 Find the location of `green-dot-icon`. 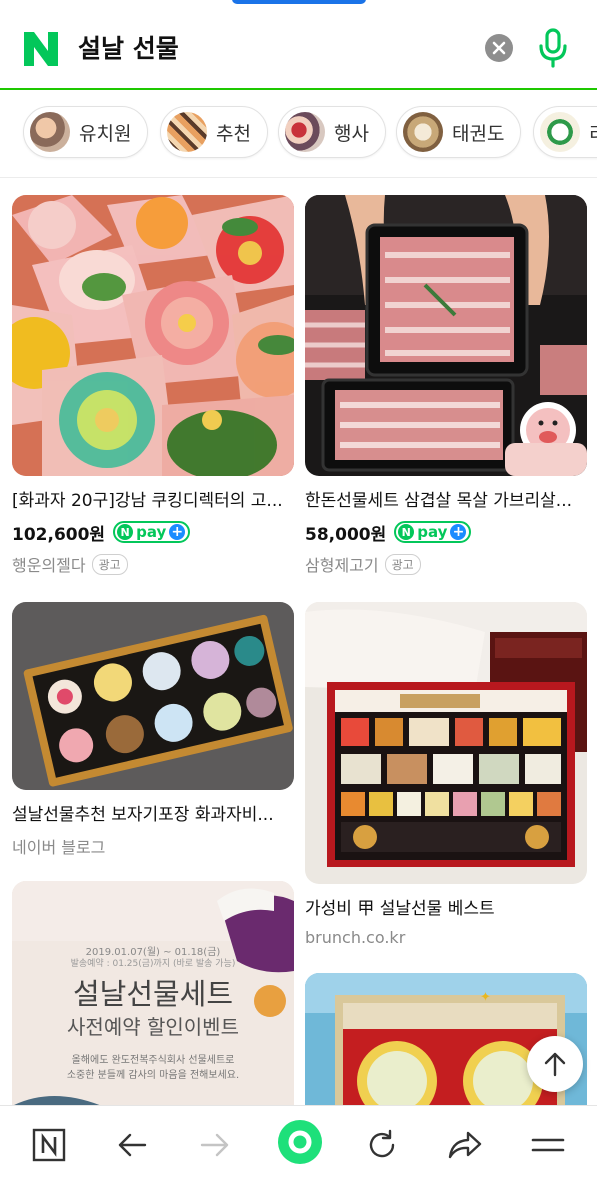

green-dot-icon is located at coordinates (300, 1142).